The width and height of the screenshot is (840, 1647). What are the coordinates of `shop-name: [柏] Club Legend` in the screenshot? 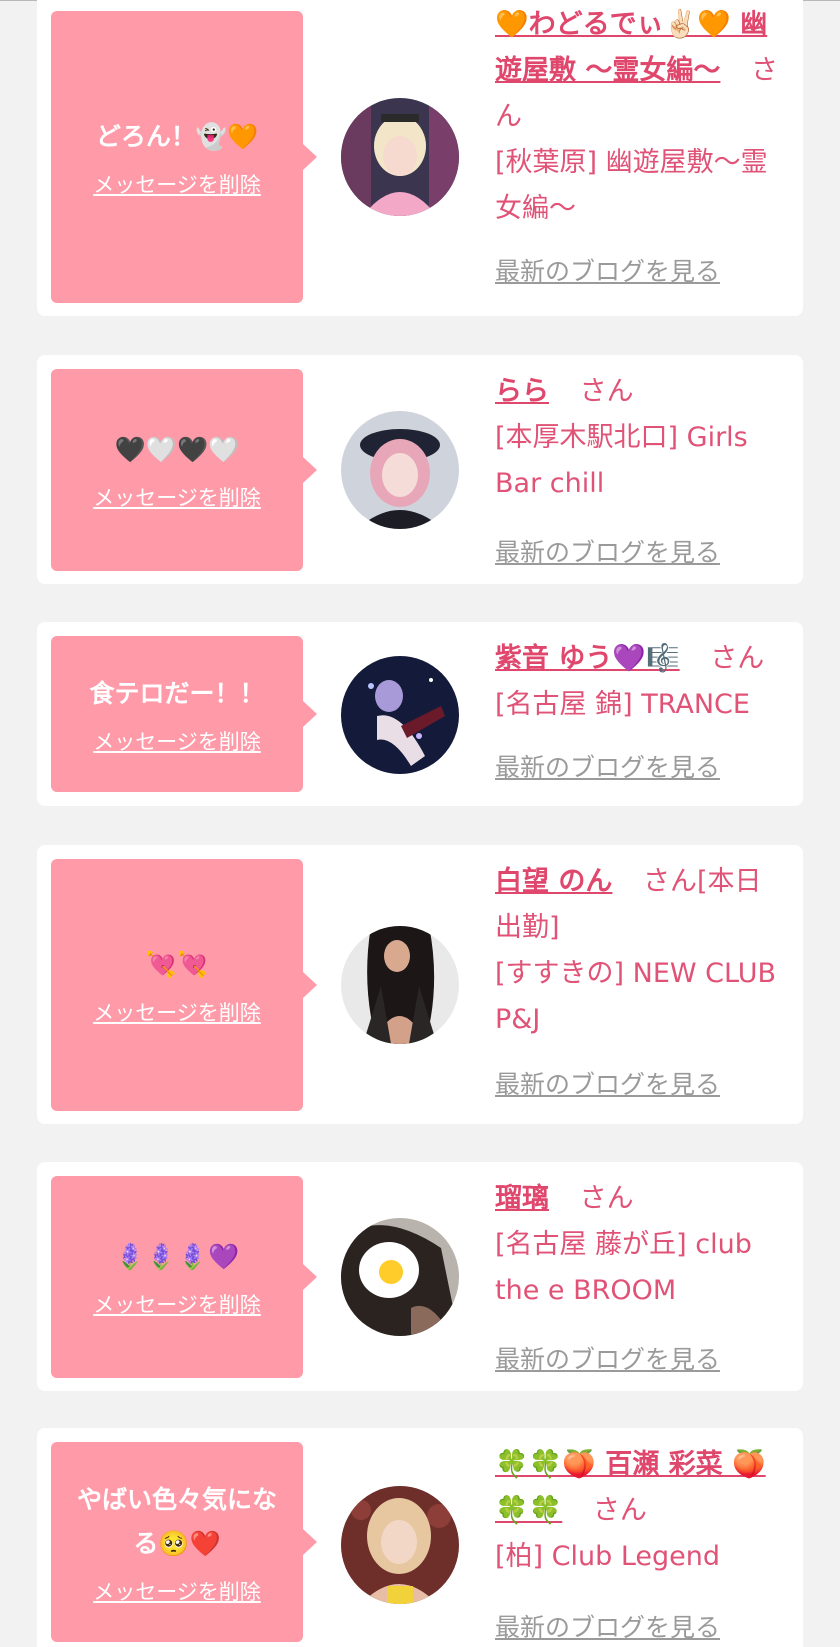 It's located at (608, 1556).